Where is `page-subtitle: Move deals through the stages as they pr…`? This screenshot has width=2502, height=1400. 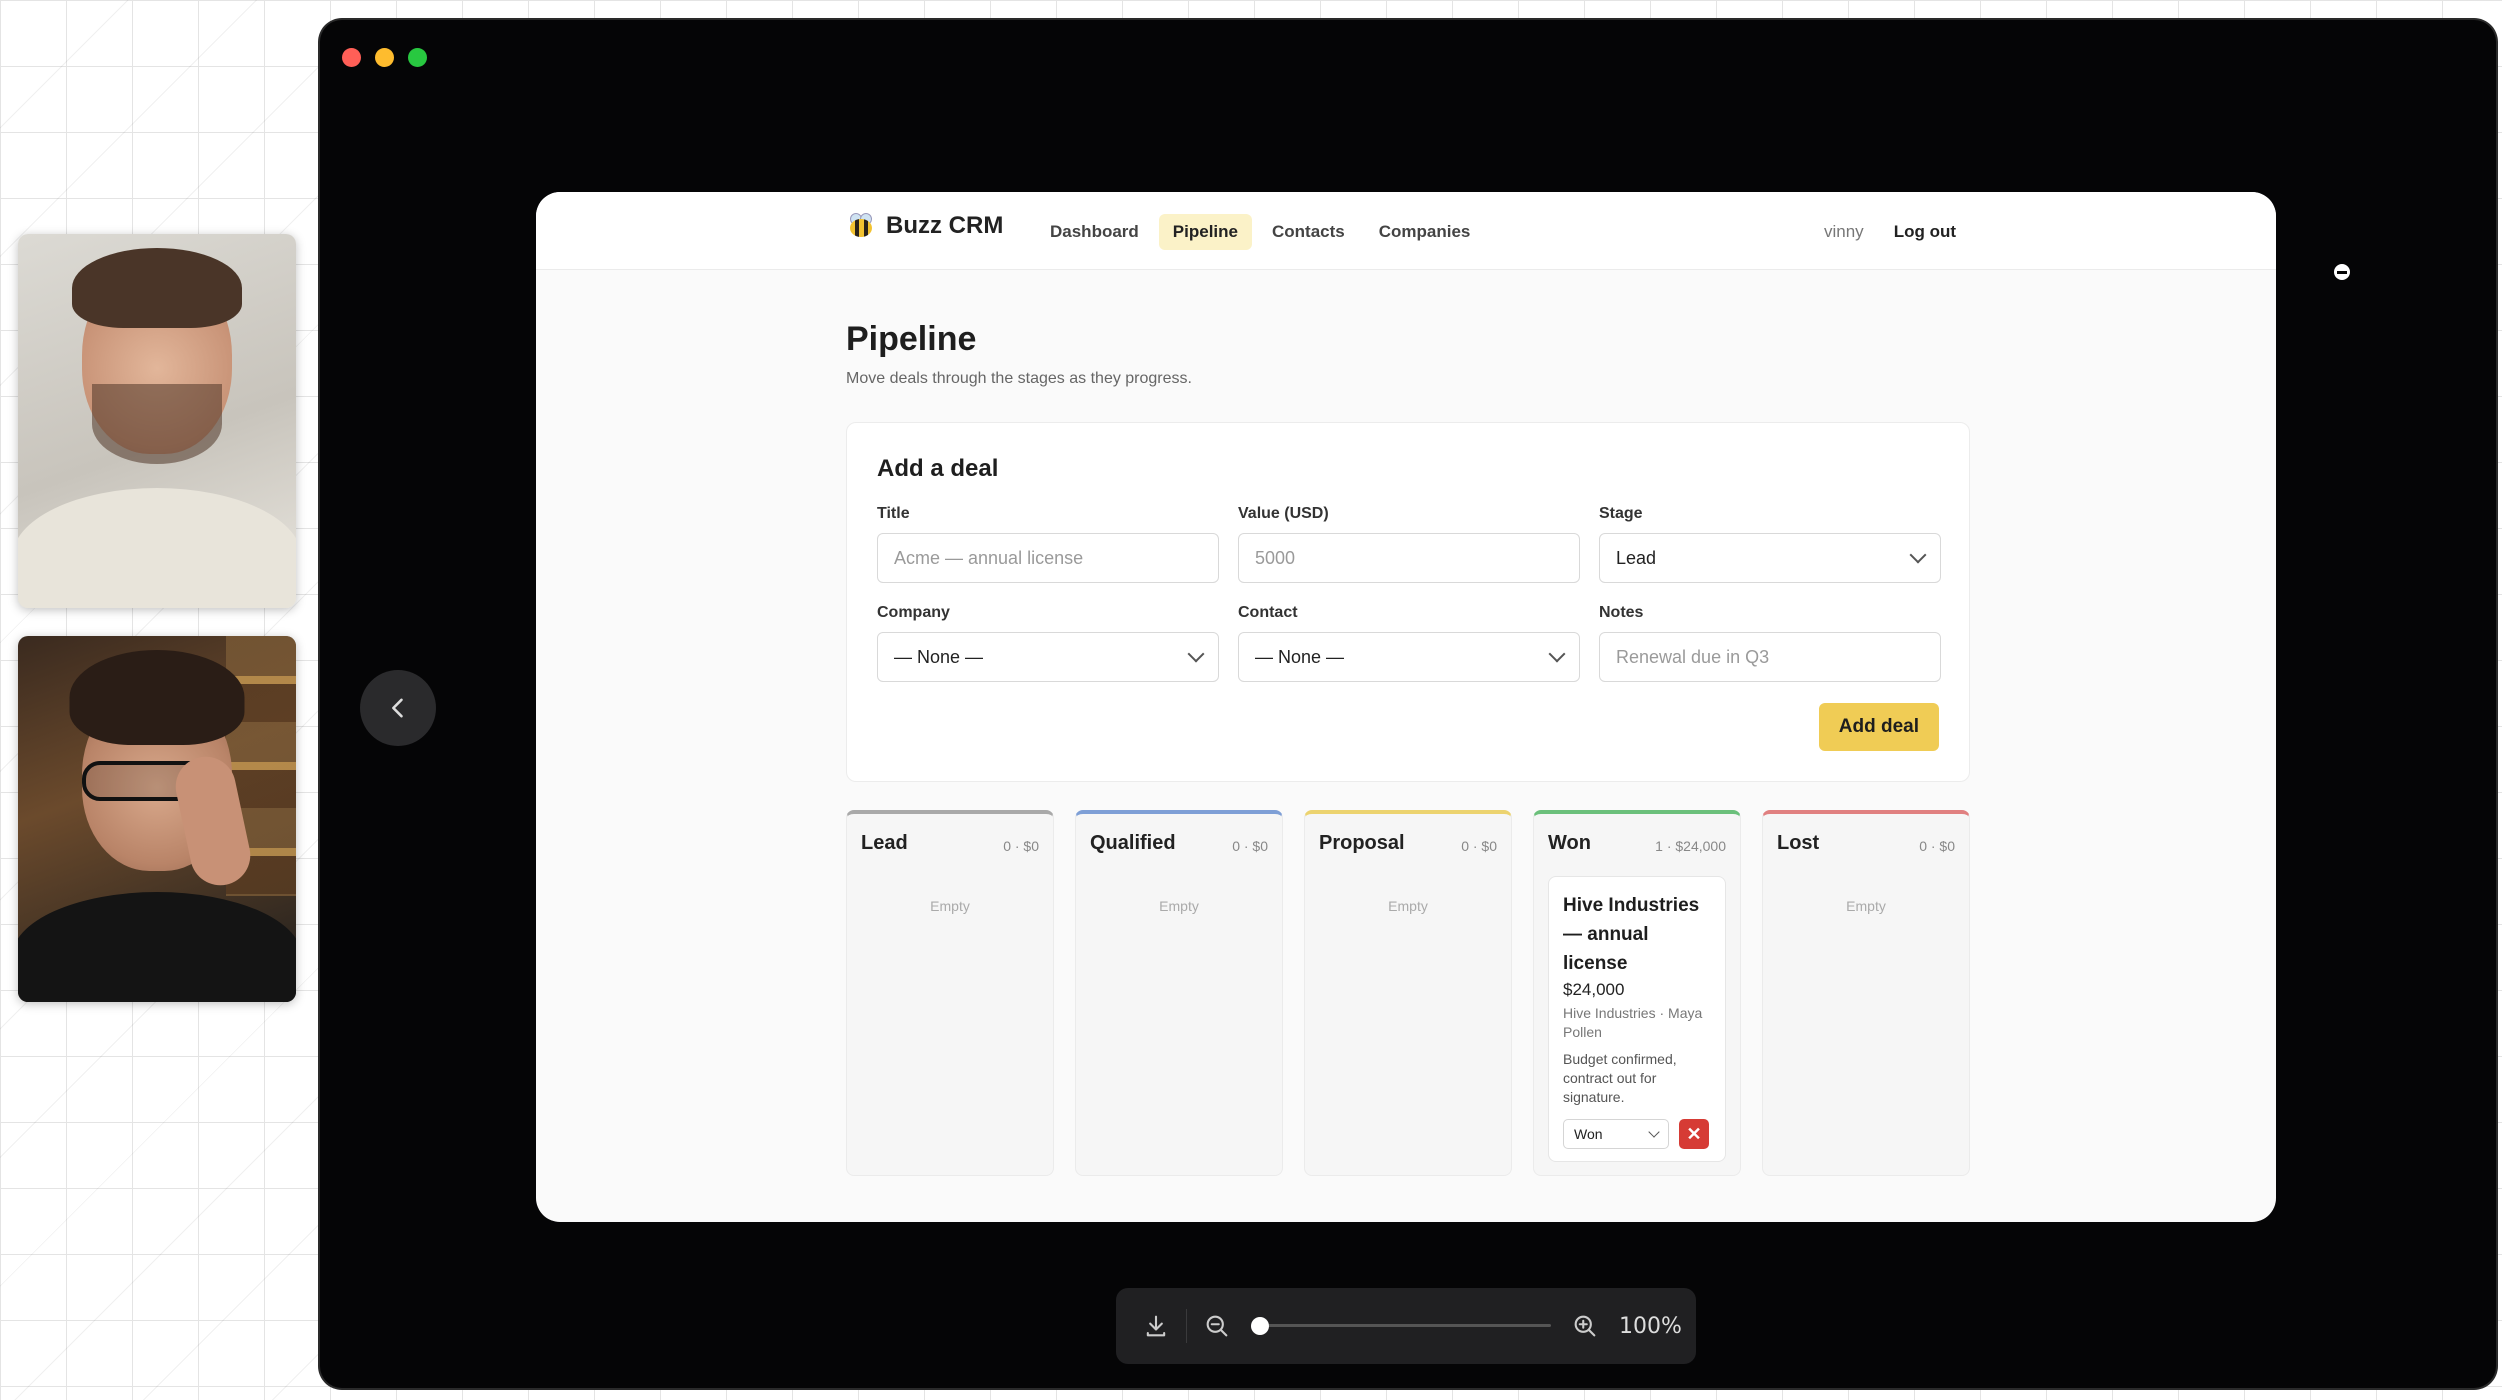 page-subtitle: Move deals through the stages as they pr… is located at coordinates (1019, 378).